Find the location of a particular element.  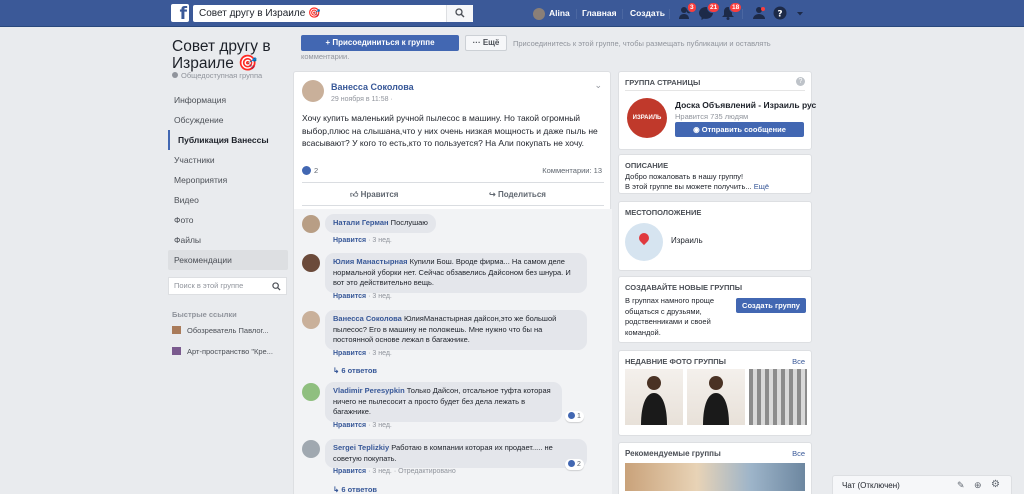

search-icon is located at coordinates (460, 13).